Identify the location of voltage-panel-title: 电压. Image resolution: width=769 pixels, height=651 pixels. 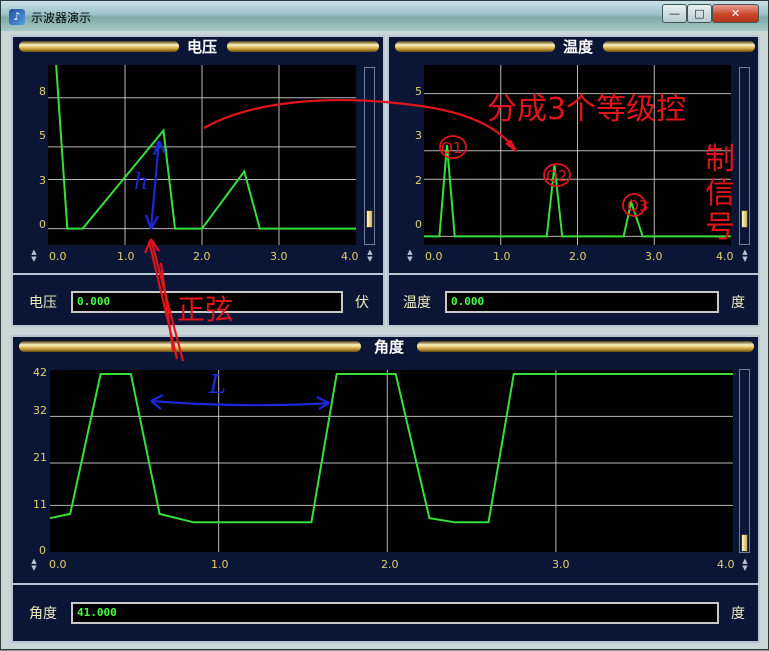
(202, 47).